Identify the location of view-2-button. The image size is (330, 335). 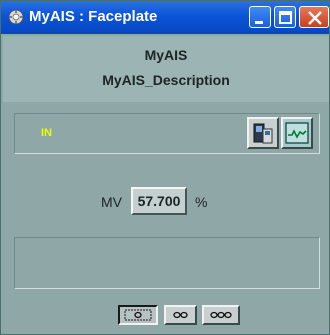
(180, 315).